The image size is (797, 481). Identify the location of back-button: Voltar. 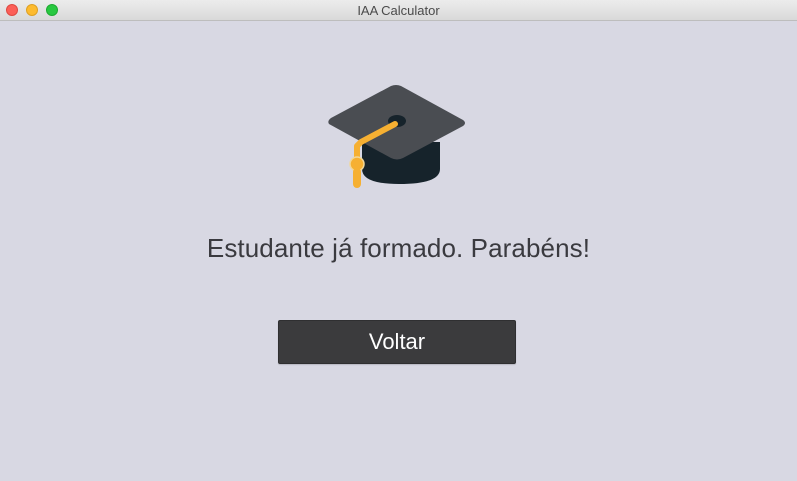
(397, 342).